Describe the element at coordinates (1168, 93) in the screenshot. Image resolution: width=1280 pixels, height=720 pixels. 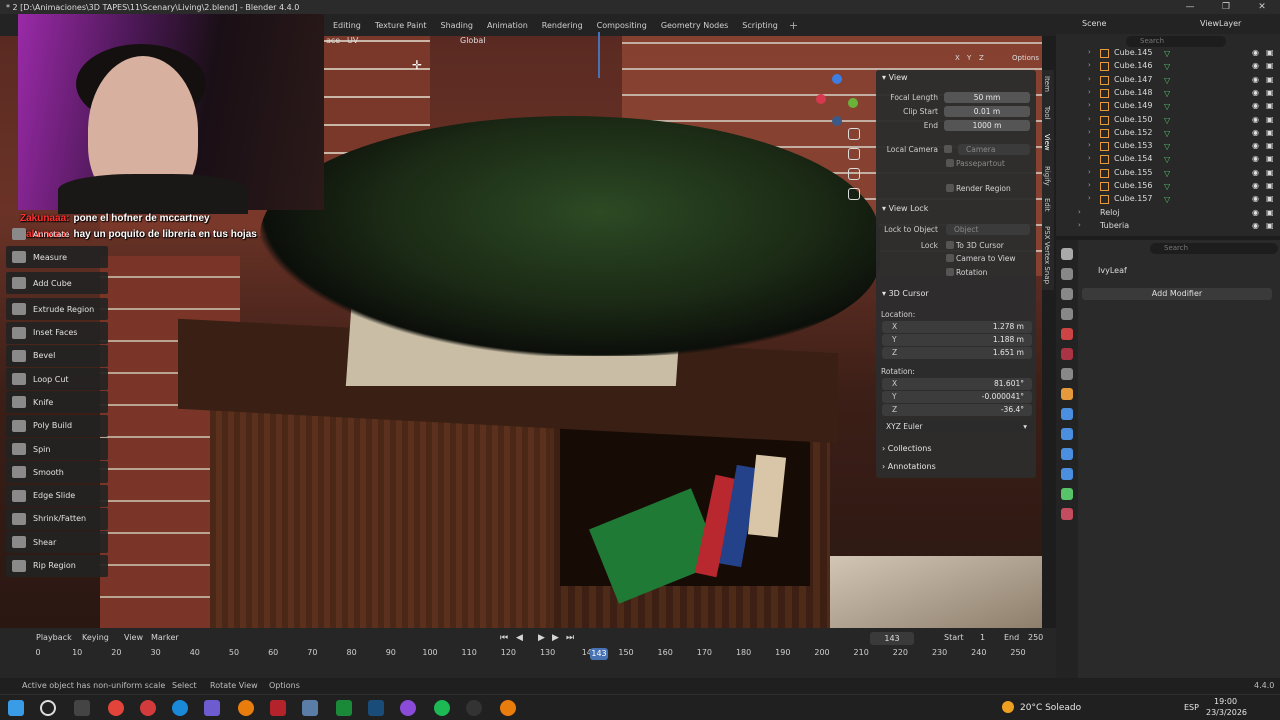
I see `outliner-row: › Cube.148 ▽ ◉ ▣` at that location.